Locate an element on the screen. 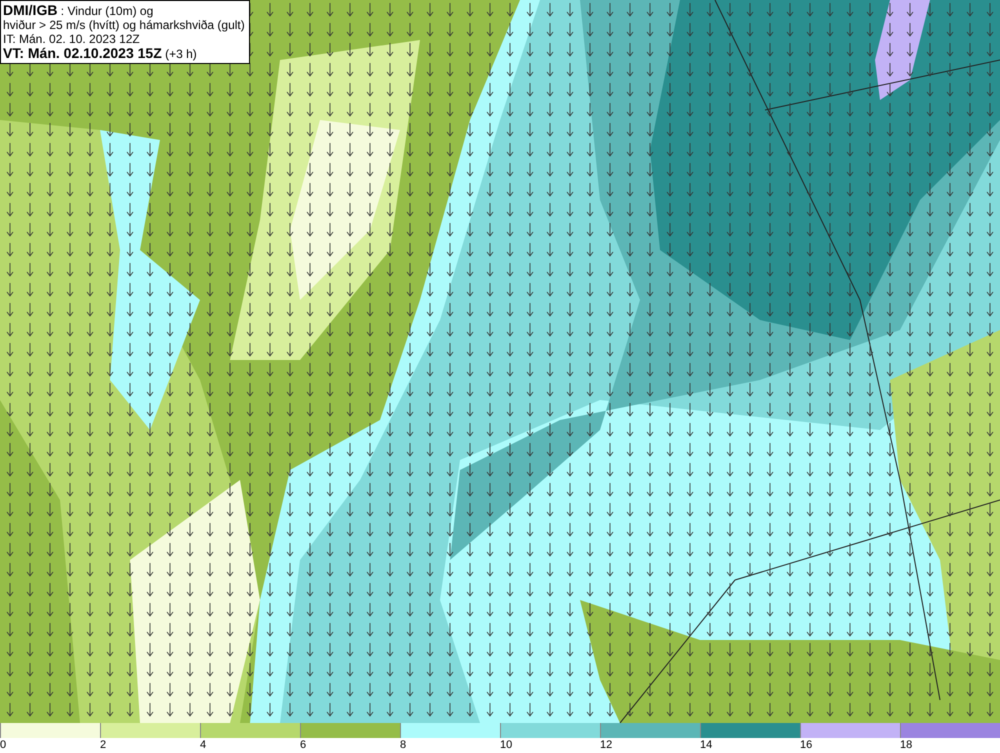 Image resolution: width=1000 pixels, height=753 pixels. title-line: hviður > 25 m/s (hvítt) og hámarkshviða (gult) is located at coordinates (124, 25).